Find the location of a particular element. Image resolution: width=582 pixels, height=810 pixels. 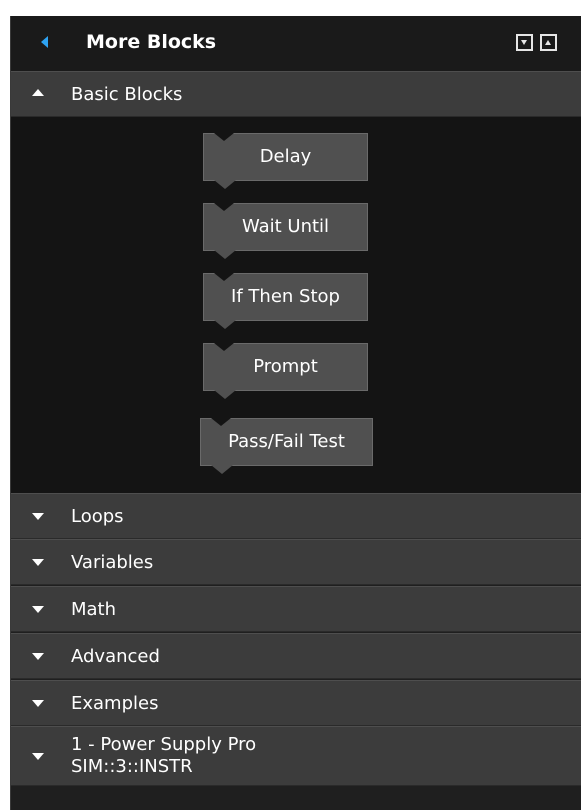

block-pass-fail-test: Pass/Fail Test is located at coordinates (286, 446).